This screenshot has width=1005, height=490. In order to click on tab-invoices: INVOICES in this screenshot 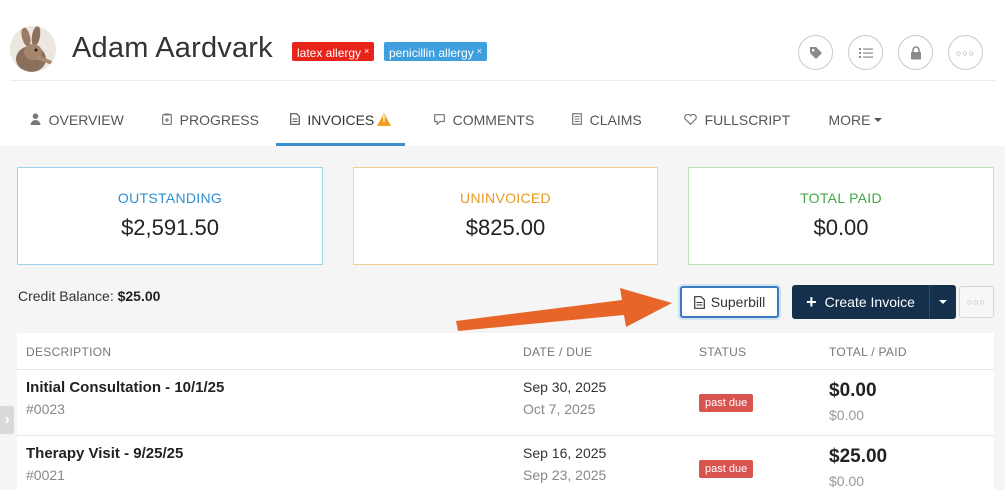, I will do `click(340, 123)`.